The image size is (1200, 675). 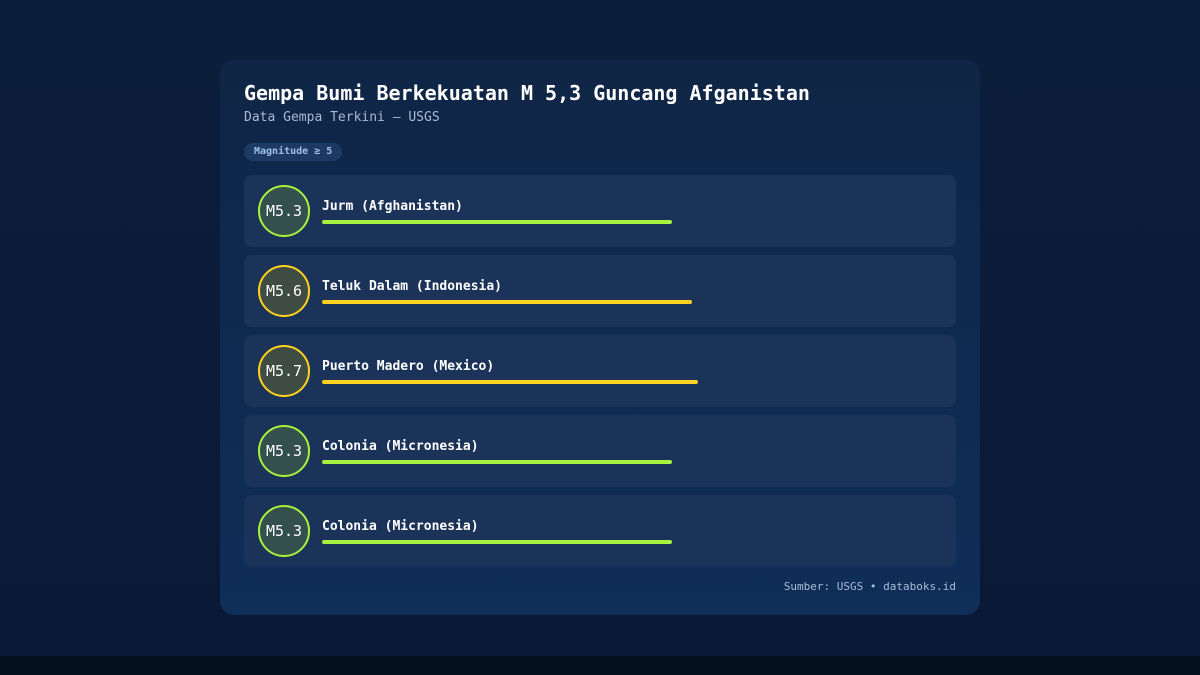 What do you see at coordinates (284, 371) in the screenshot?
I see `magnitude-badge: M5.7` at bounding box center [284, 371].